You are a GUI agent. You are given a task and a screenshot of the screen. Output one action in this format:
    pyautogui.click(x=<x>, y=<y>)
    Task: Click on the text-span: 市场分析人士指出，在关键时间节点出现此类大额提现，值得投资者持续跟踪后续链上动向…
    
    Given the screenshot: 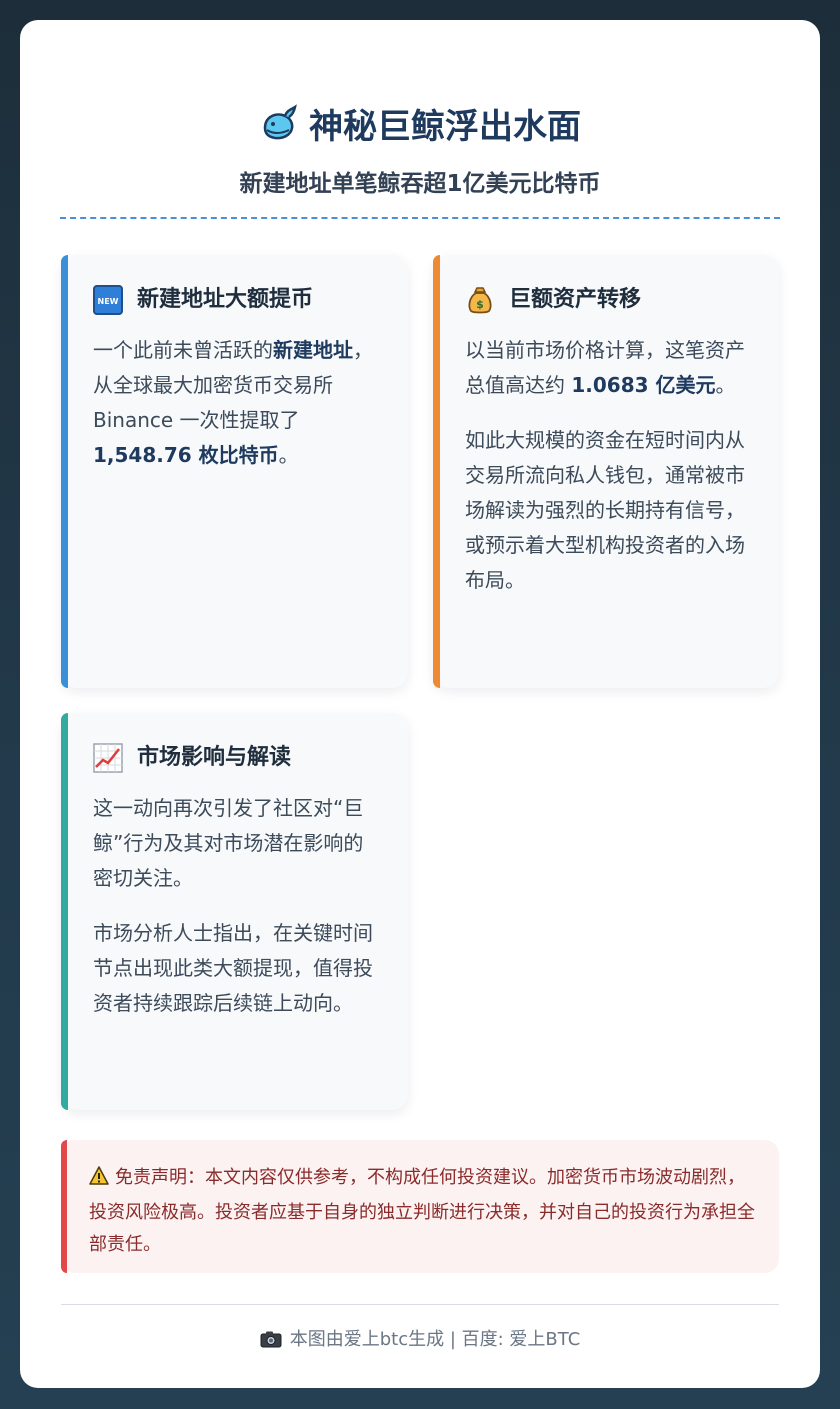 What is the action you would take?
    pyautogui.click(x=233, y=968)
    